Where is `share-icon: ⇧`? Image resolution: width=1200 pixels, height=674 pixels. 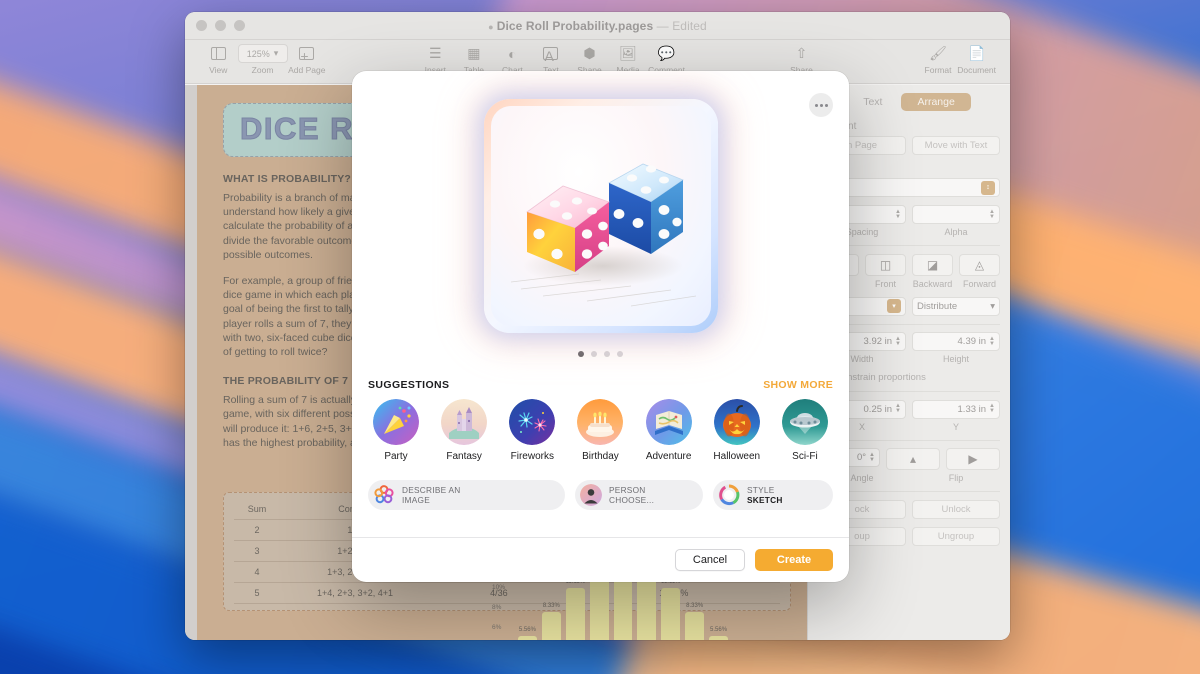
share-icon: ⇧ is located at coordinates (801, 53).